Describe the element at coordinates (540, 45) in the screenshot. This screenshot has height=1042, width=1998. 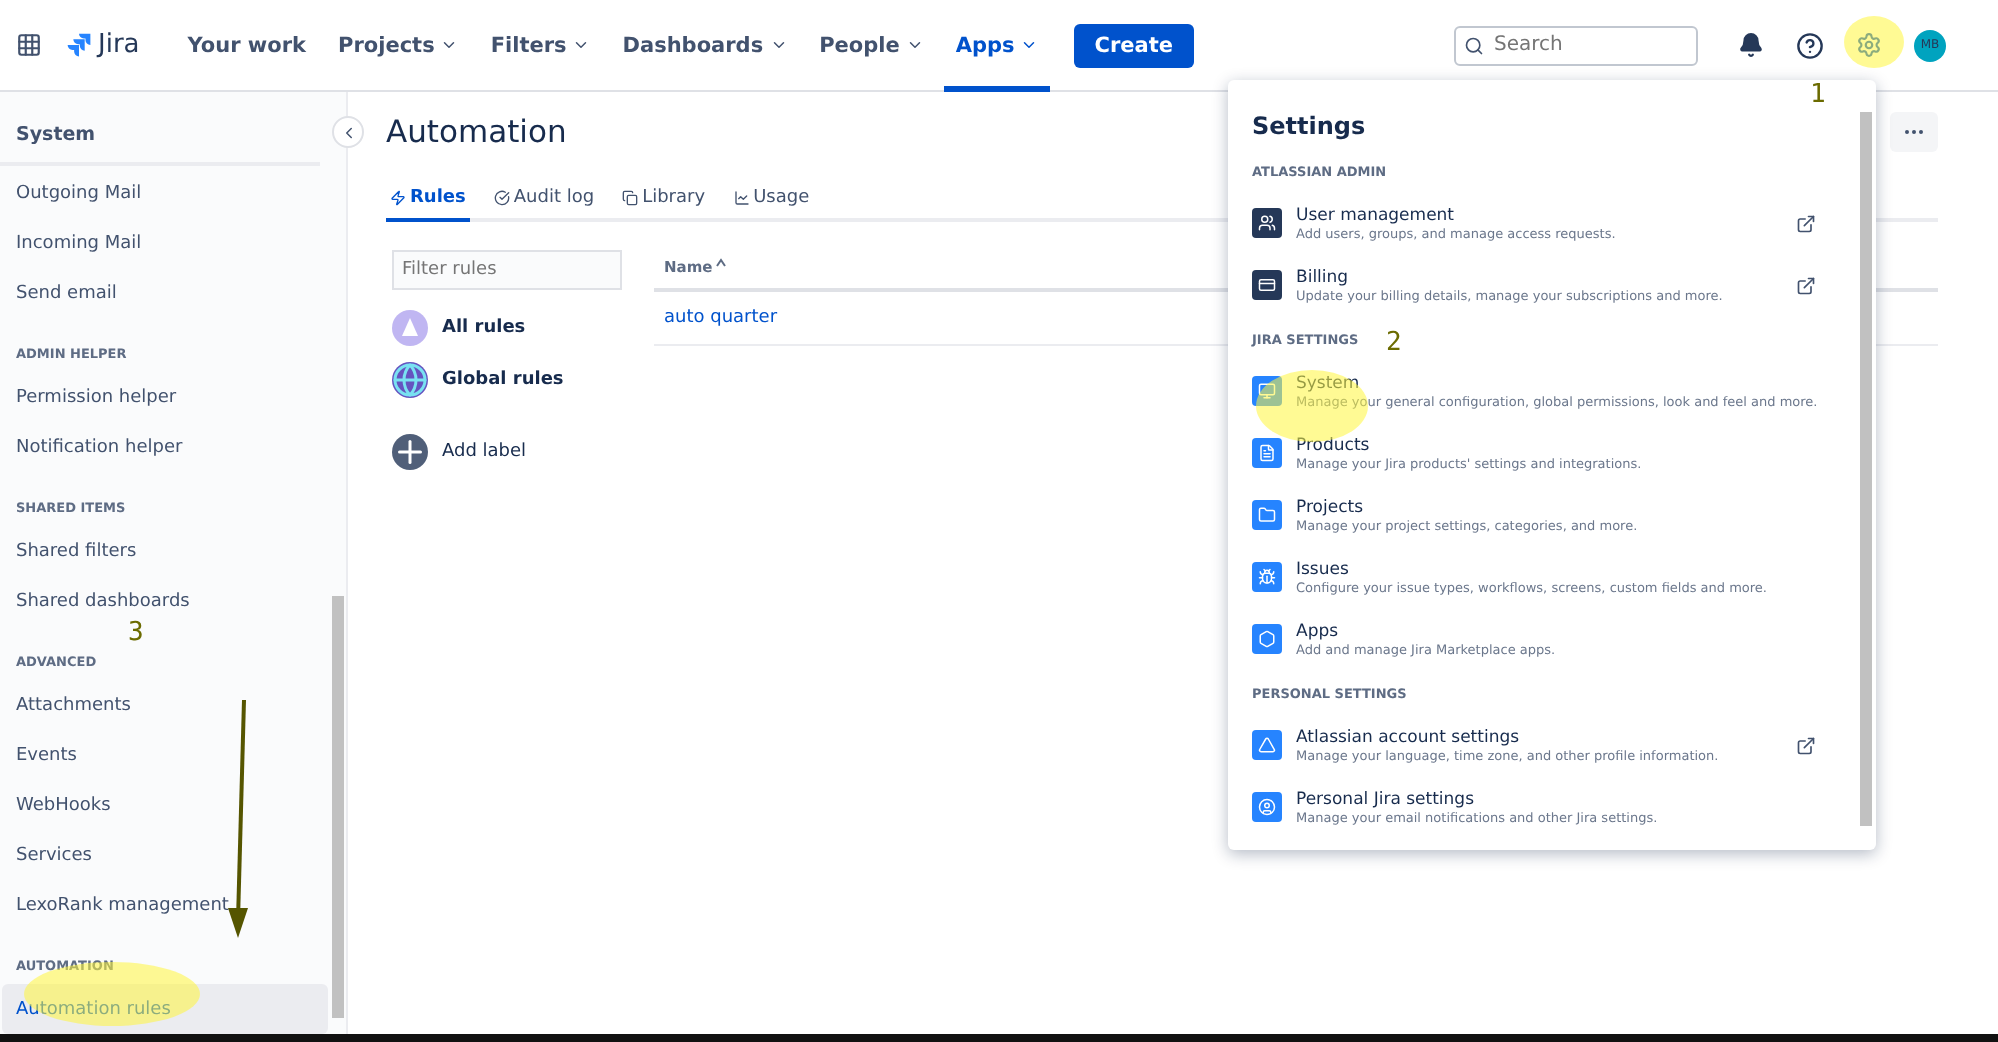
I see `nav-menu-item: Filters` at that location.